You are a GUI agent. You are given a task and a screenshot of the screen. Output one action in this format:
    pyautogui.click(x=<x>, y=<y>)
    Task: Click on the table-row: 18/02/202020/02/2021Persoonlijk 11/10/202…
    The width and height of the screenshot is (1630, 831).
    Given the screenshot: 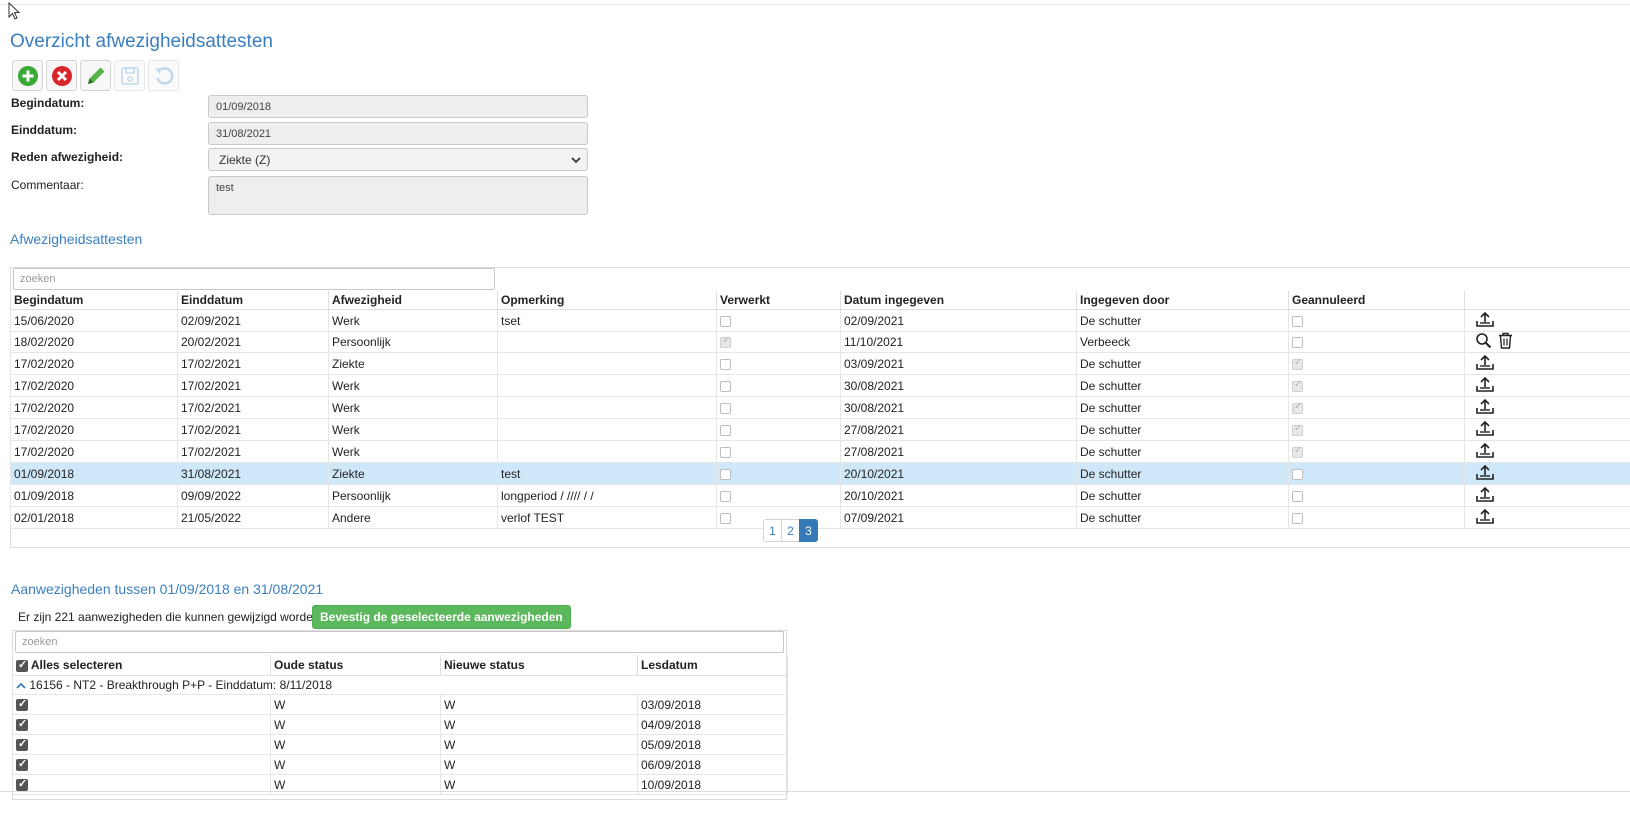 What is the action you would take?
    pyautogui.click(x=820, y=342)
    